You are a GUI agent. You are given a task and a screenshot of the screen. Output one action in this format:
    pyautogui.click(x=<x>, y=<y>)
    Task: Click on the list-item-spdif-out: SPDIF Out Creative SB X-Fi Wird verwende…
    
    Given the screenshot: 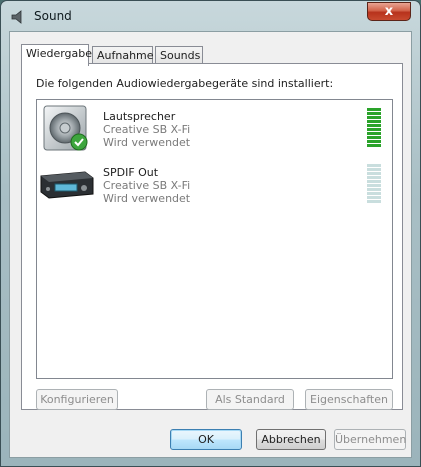 What is the action you would take?
    pyautogui.click(x=214, y=186)
    